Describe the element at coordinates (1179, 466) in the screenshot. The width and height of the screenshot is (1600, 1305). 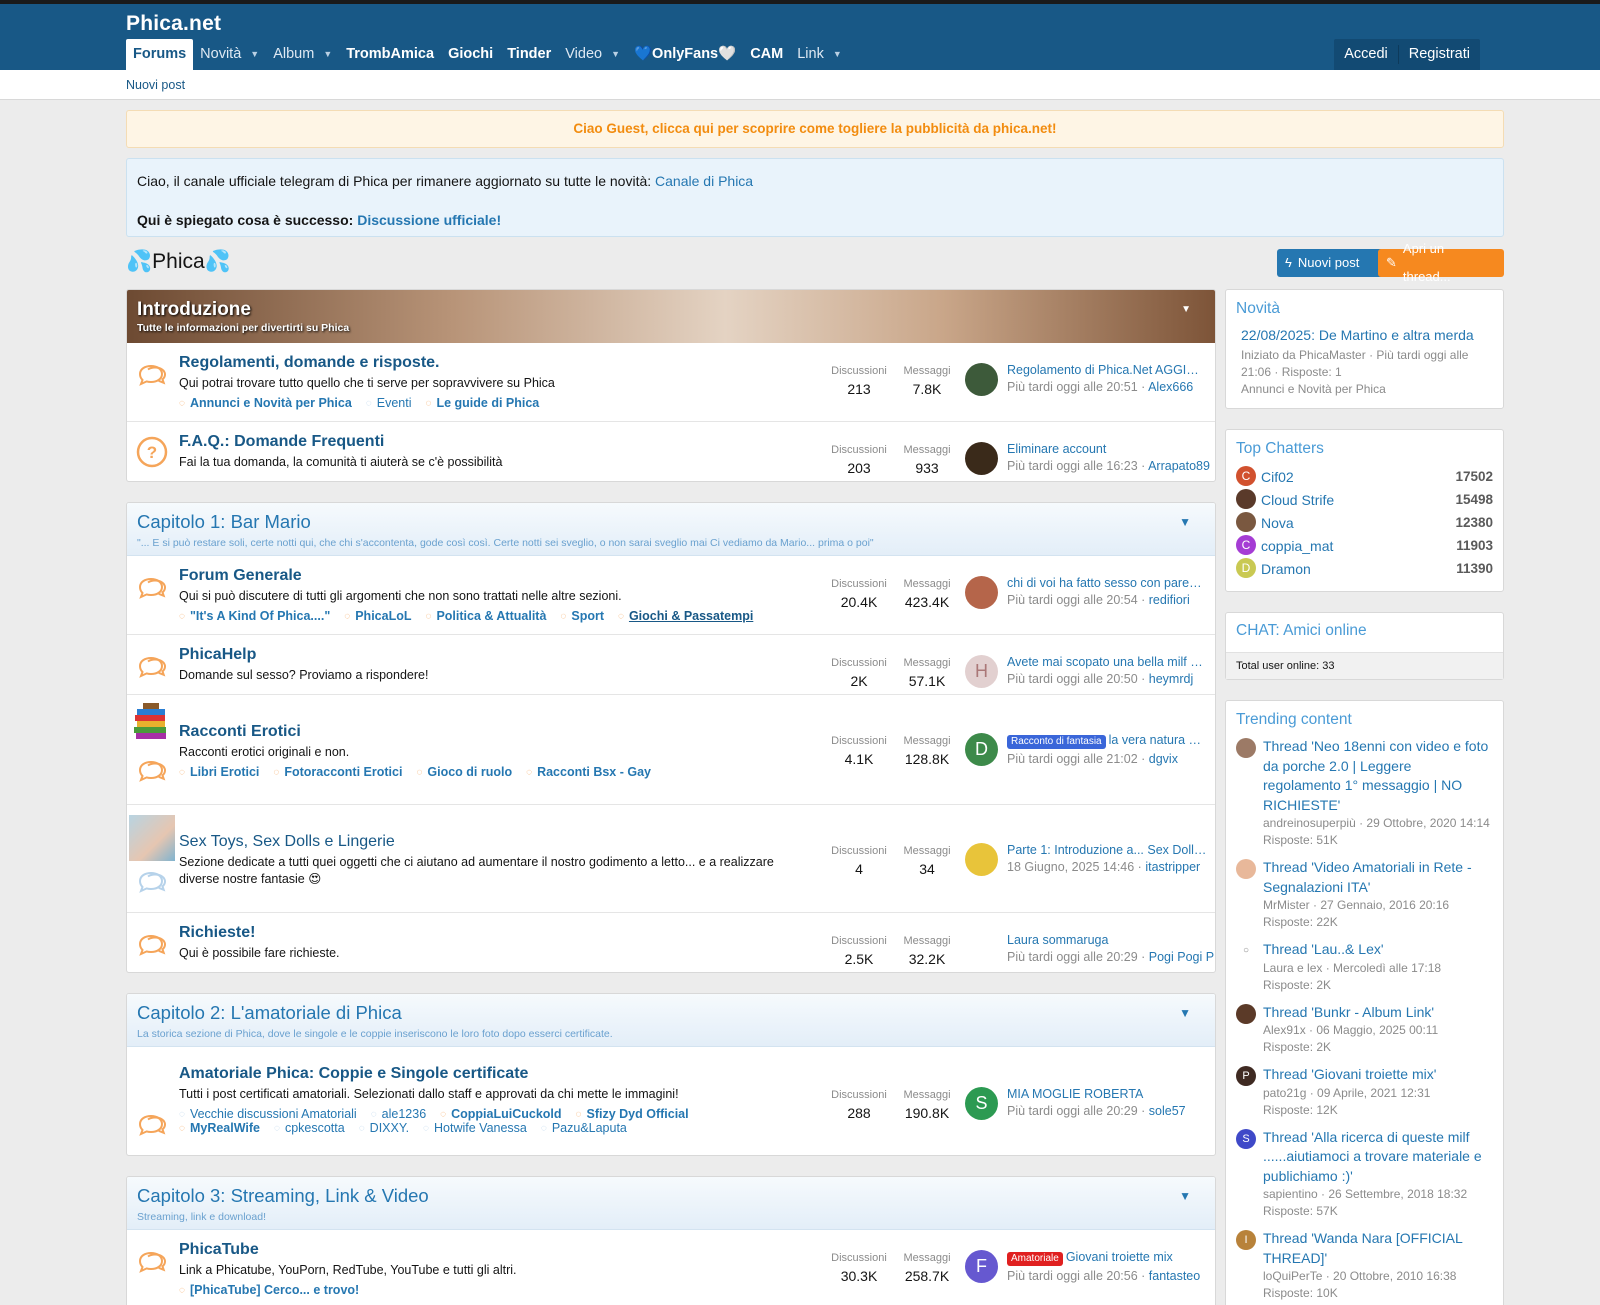
I see `last-post-user: Arrapato89` at that location.